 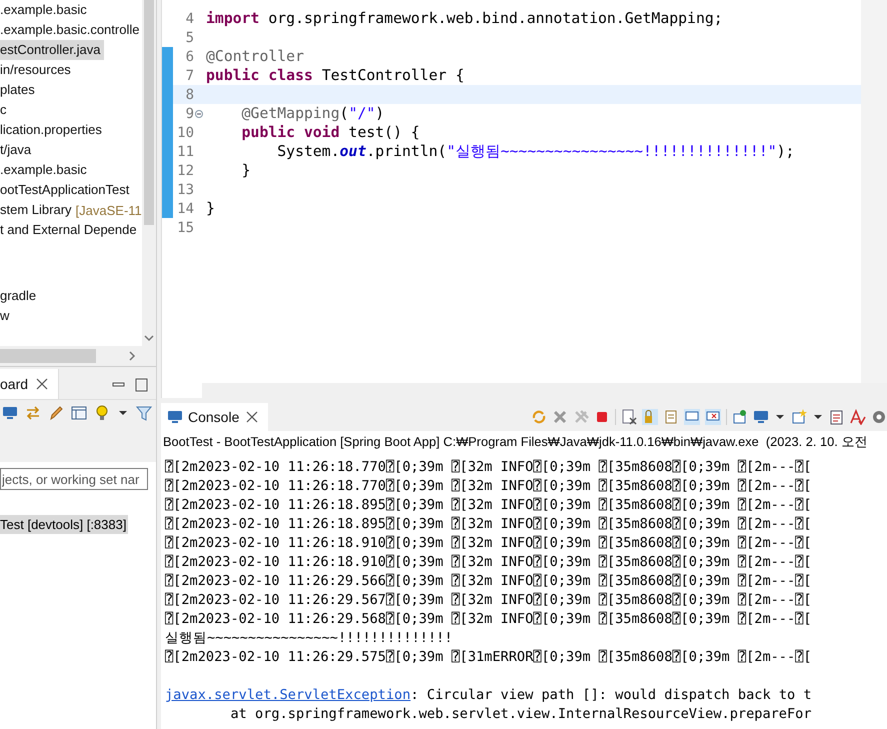 What do you see at coordinates (79, 413) in the screenshot?
I see `table-icon` at bounding box center [79, 413].